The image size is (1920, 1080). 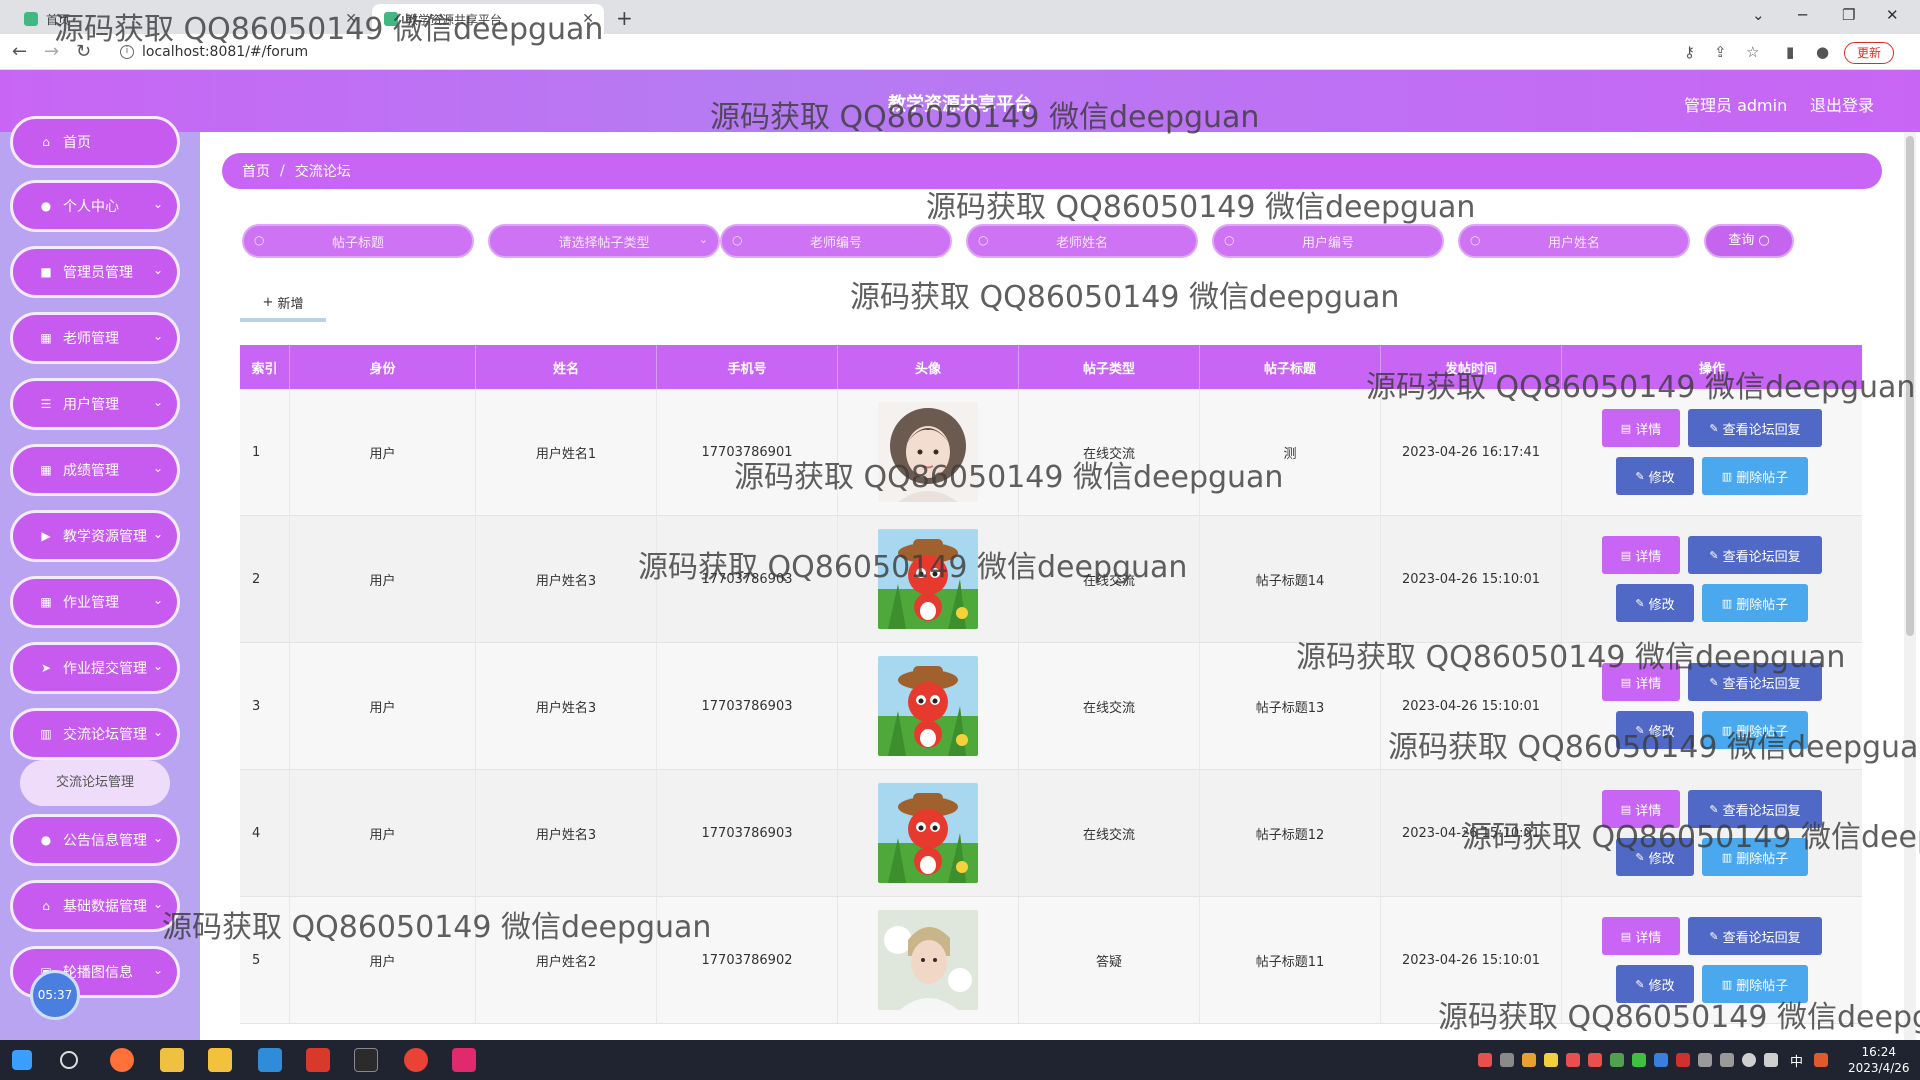 I want to click on bar-chart-icon: ▥, so click(x=46, y=734).